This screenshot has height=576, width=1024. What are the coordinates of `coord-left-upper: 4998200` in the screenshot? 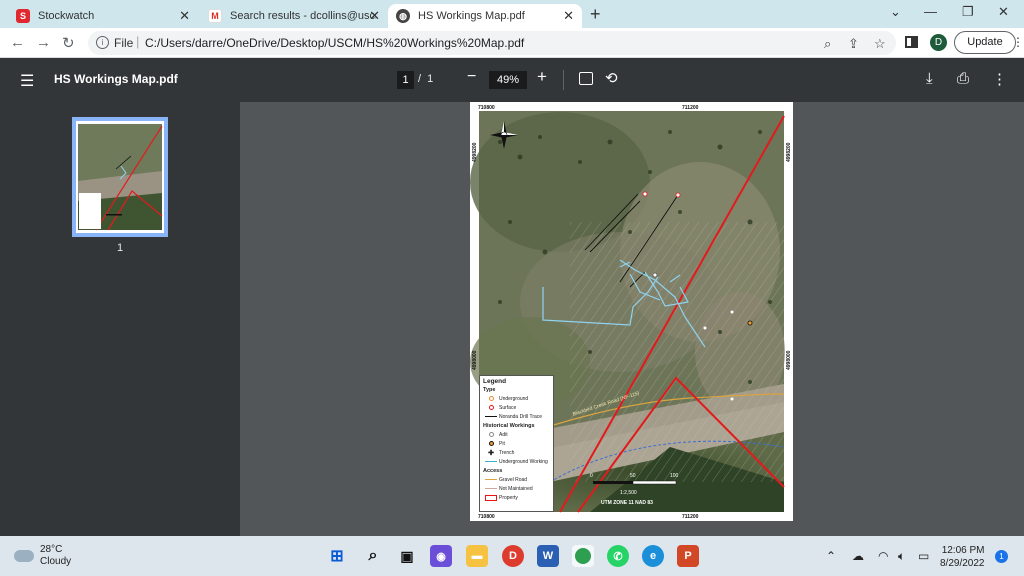 It's located at (475, 152).